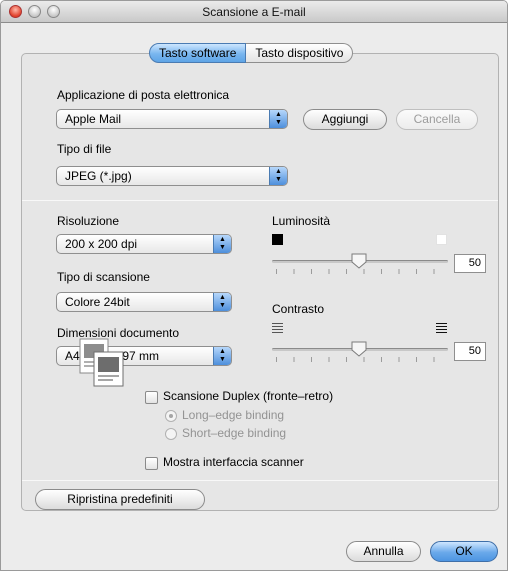  I want to click on contrast-slider-knob, so click(359, 349).